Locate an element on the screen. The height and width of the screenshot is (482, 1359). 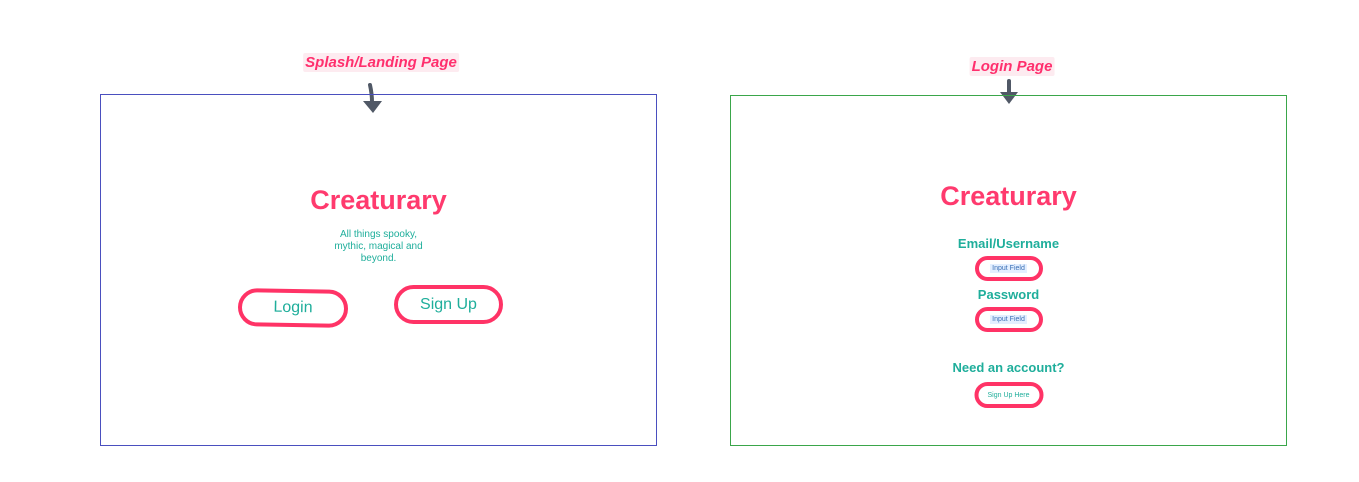
login-page-label: Login Page is located at coordinates (1012, 66).